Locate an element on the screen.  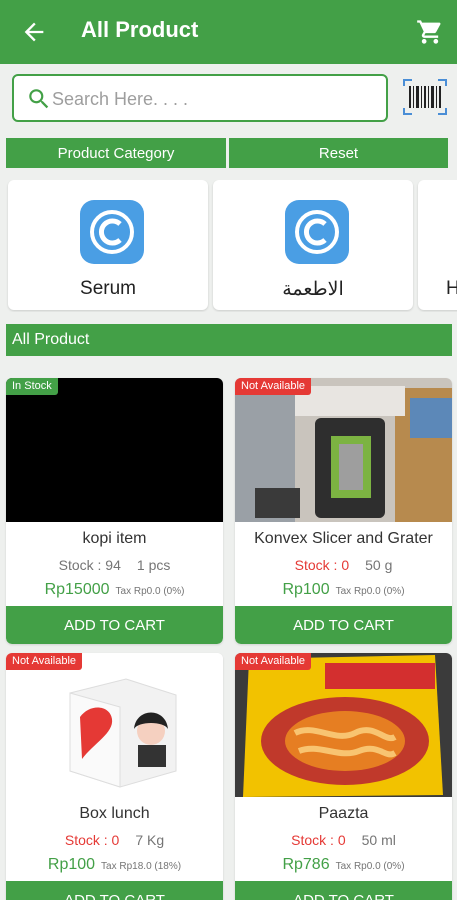
product-unit: 50 g is located at coordinates (379, 565).